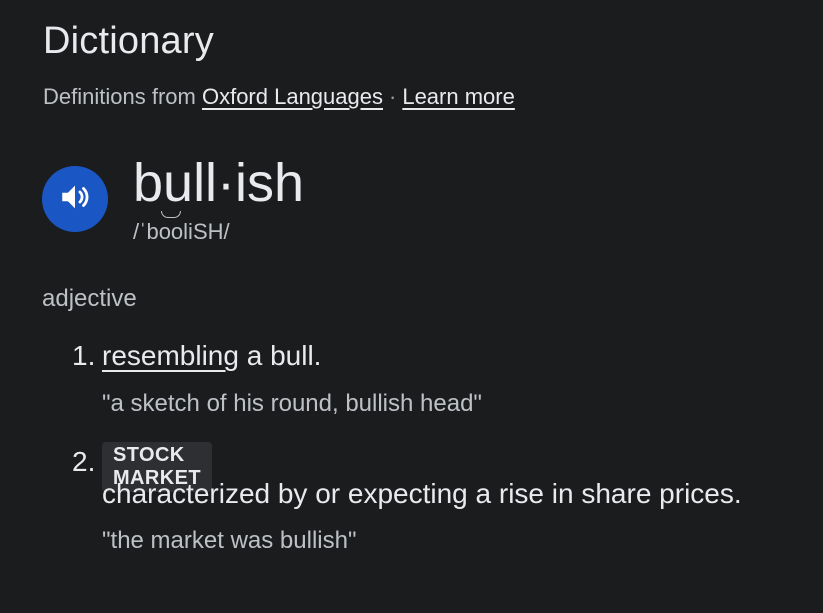 The image size is (823, 613). What do you see at coordinates (84, 355) in the screenshot?
I see `definition-number: 1.` at bounding box center [84, 355].